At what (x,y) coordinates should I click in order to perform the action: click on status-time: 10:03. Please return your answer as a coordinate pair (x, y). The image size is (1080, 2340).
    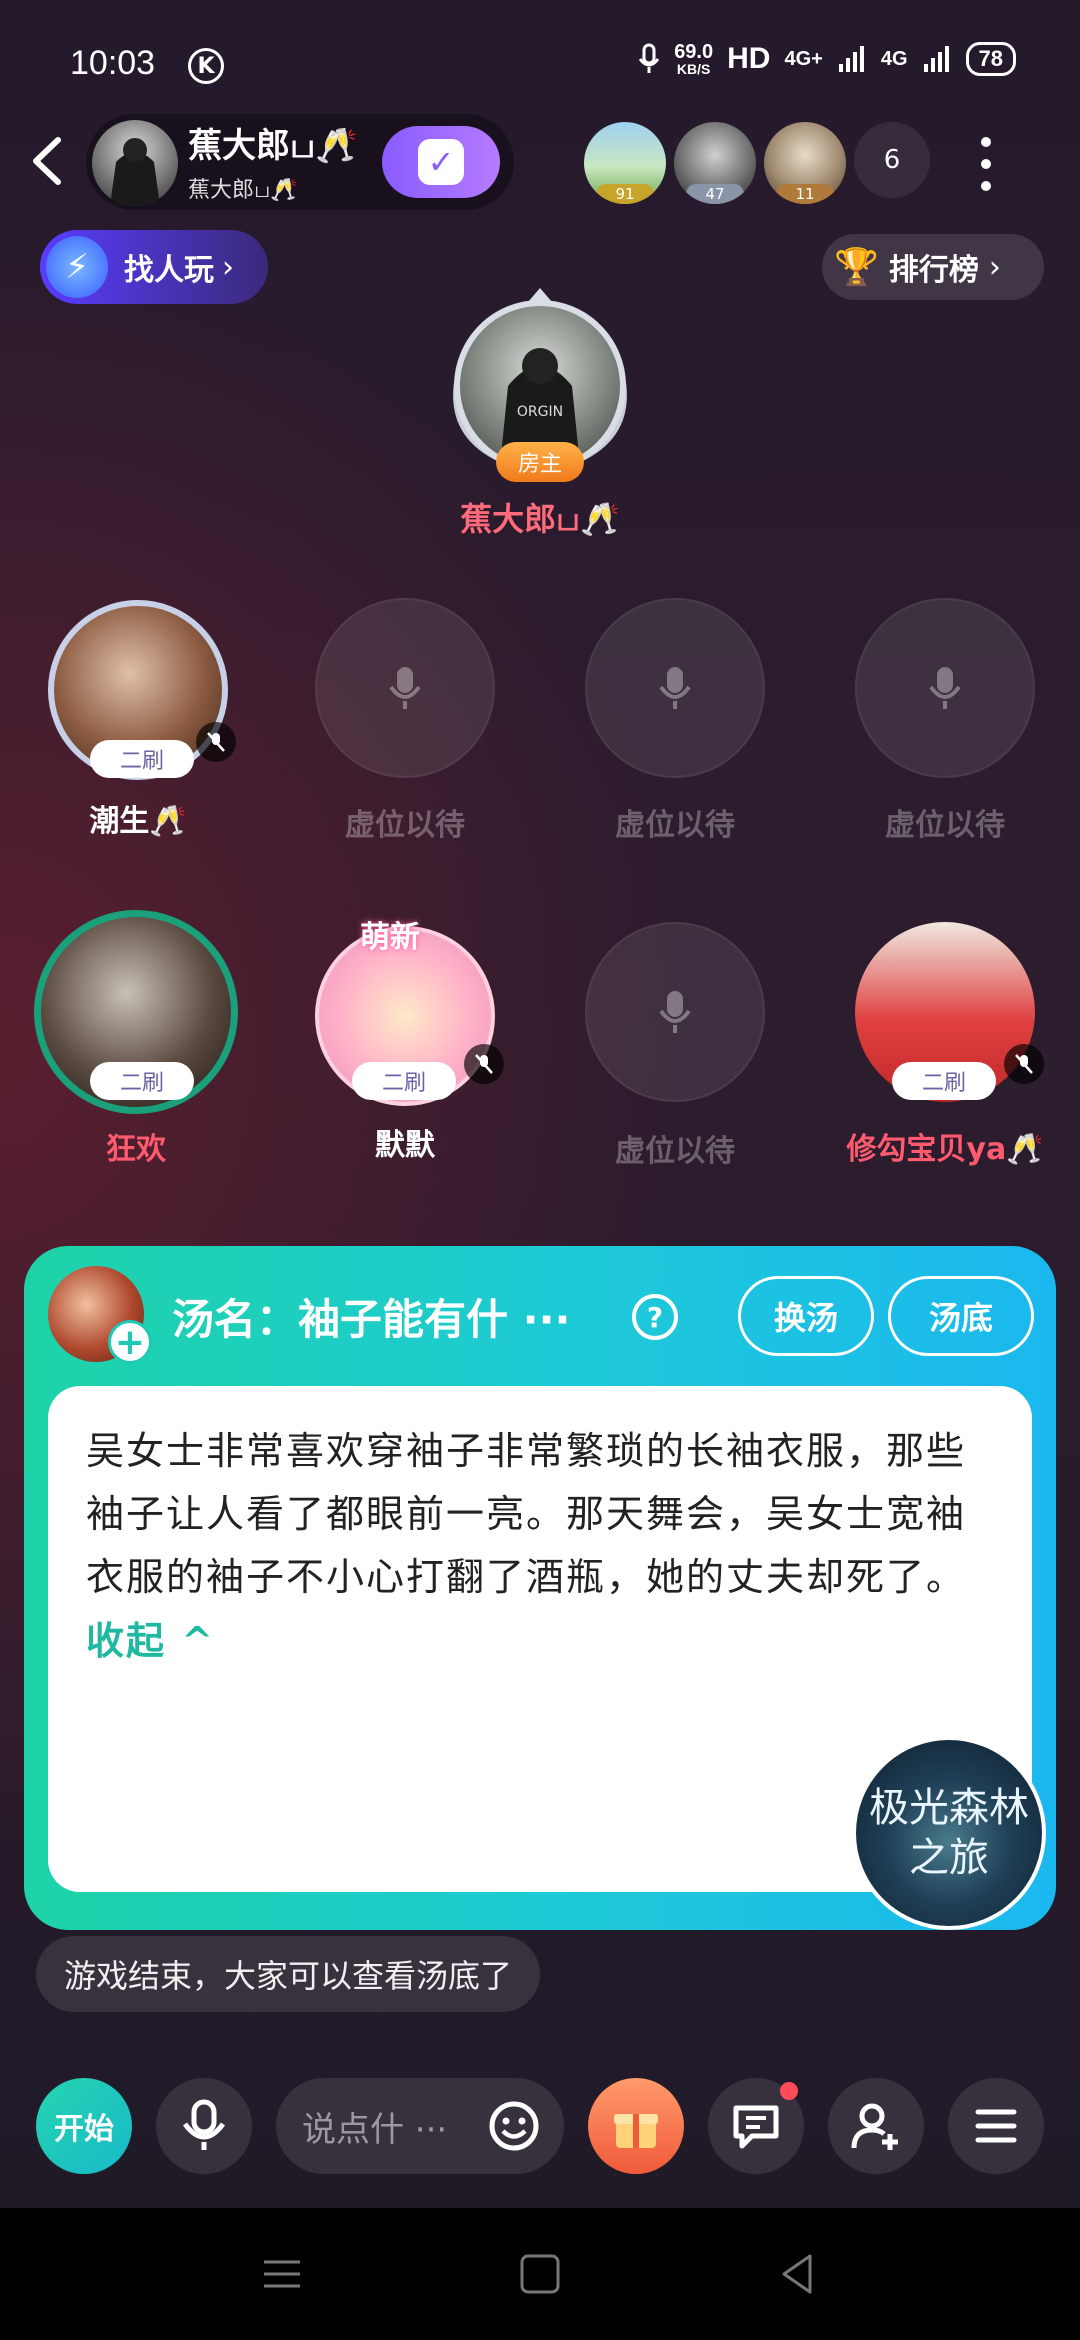
    Looking at the image, I should click on (113, 63).